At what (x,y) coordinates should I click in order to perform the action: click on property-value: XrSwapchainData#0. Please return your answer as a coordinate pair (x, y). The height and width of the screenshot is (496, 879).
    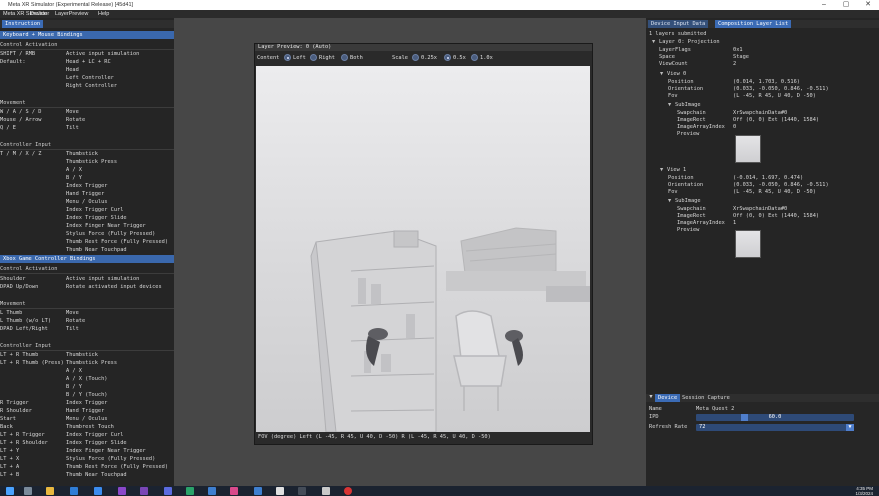
    Looking at the image, I should click on (760, 209).